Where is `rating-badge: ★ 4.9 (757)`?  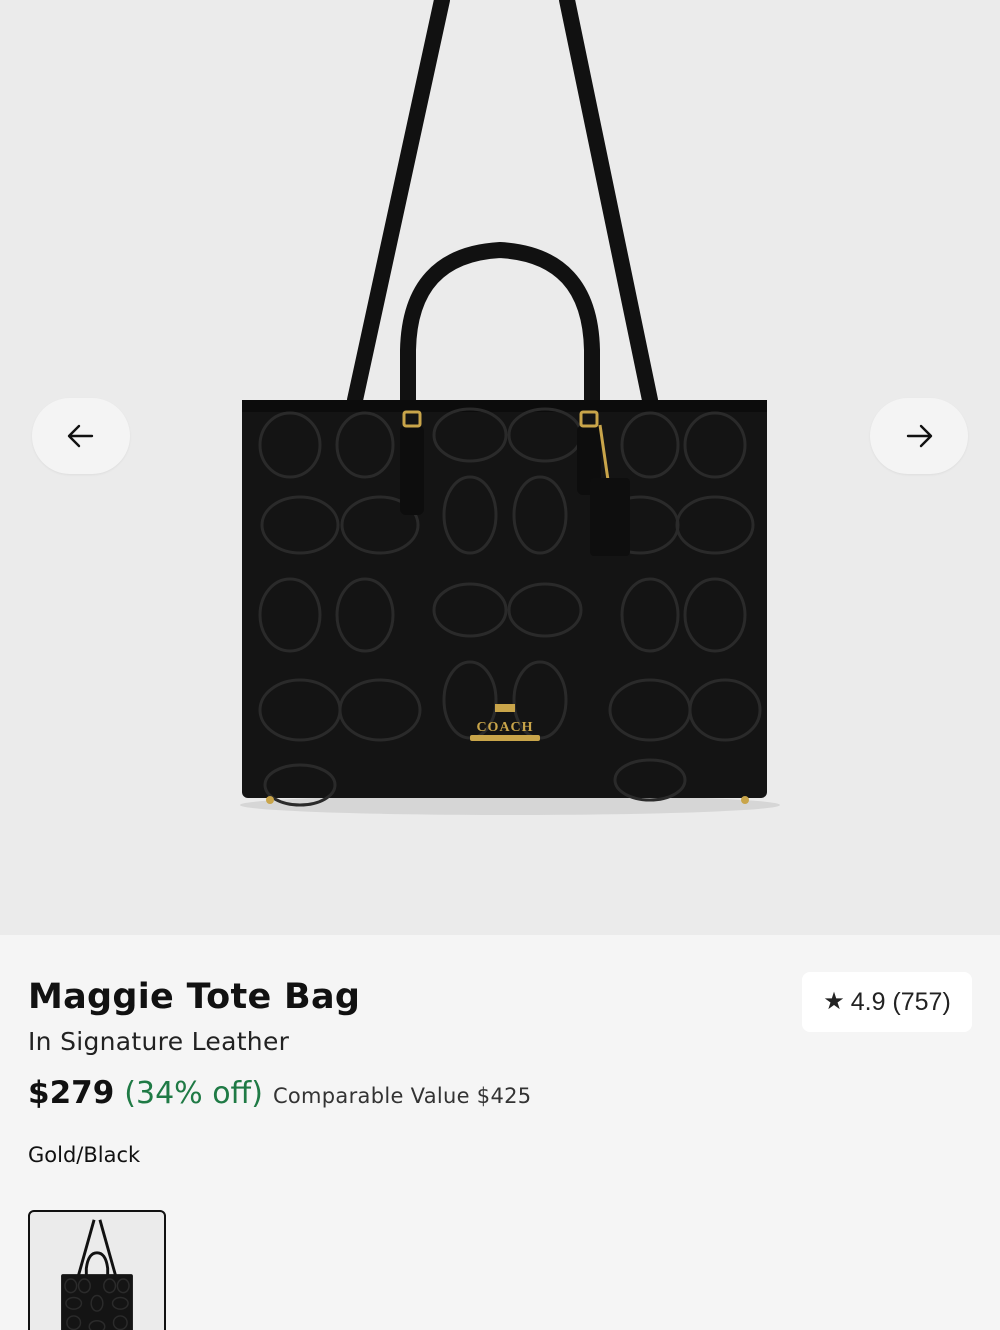
rating-badge: ★ 4.9 (757) is located at coordinates (887, 1002).